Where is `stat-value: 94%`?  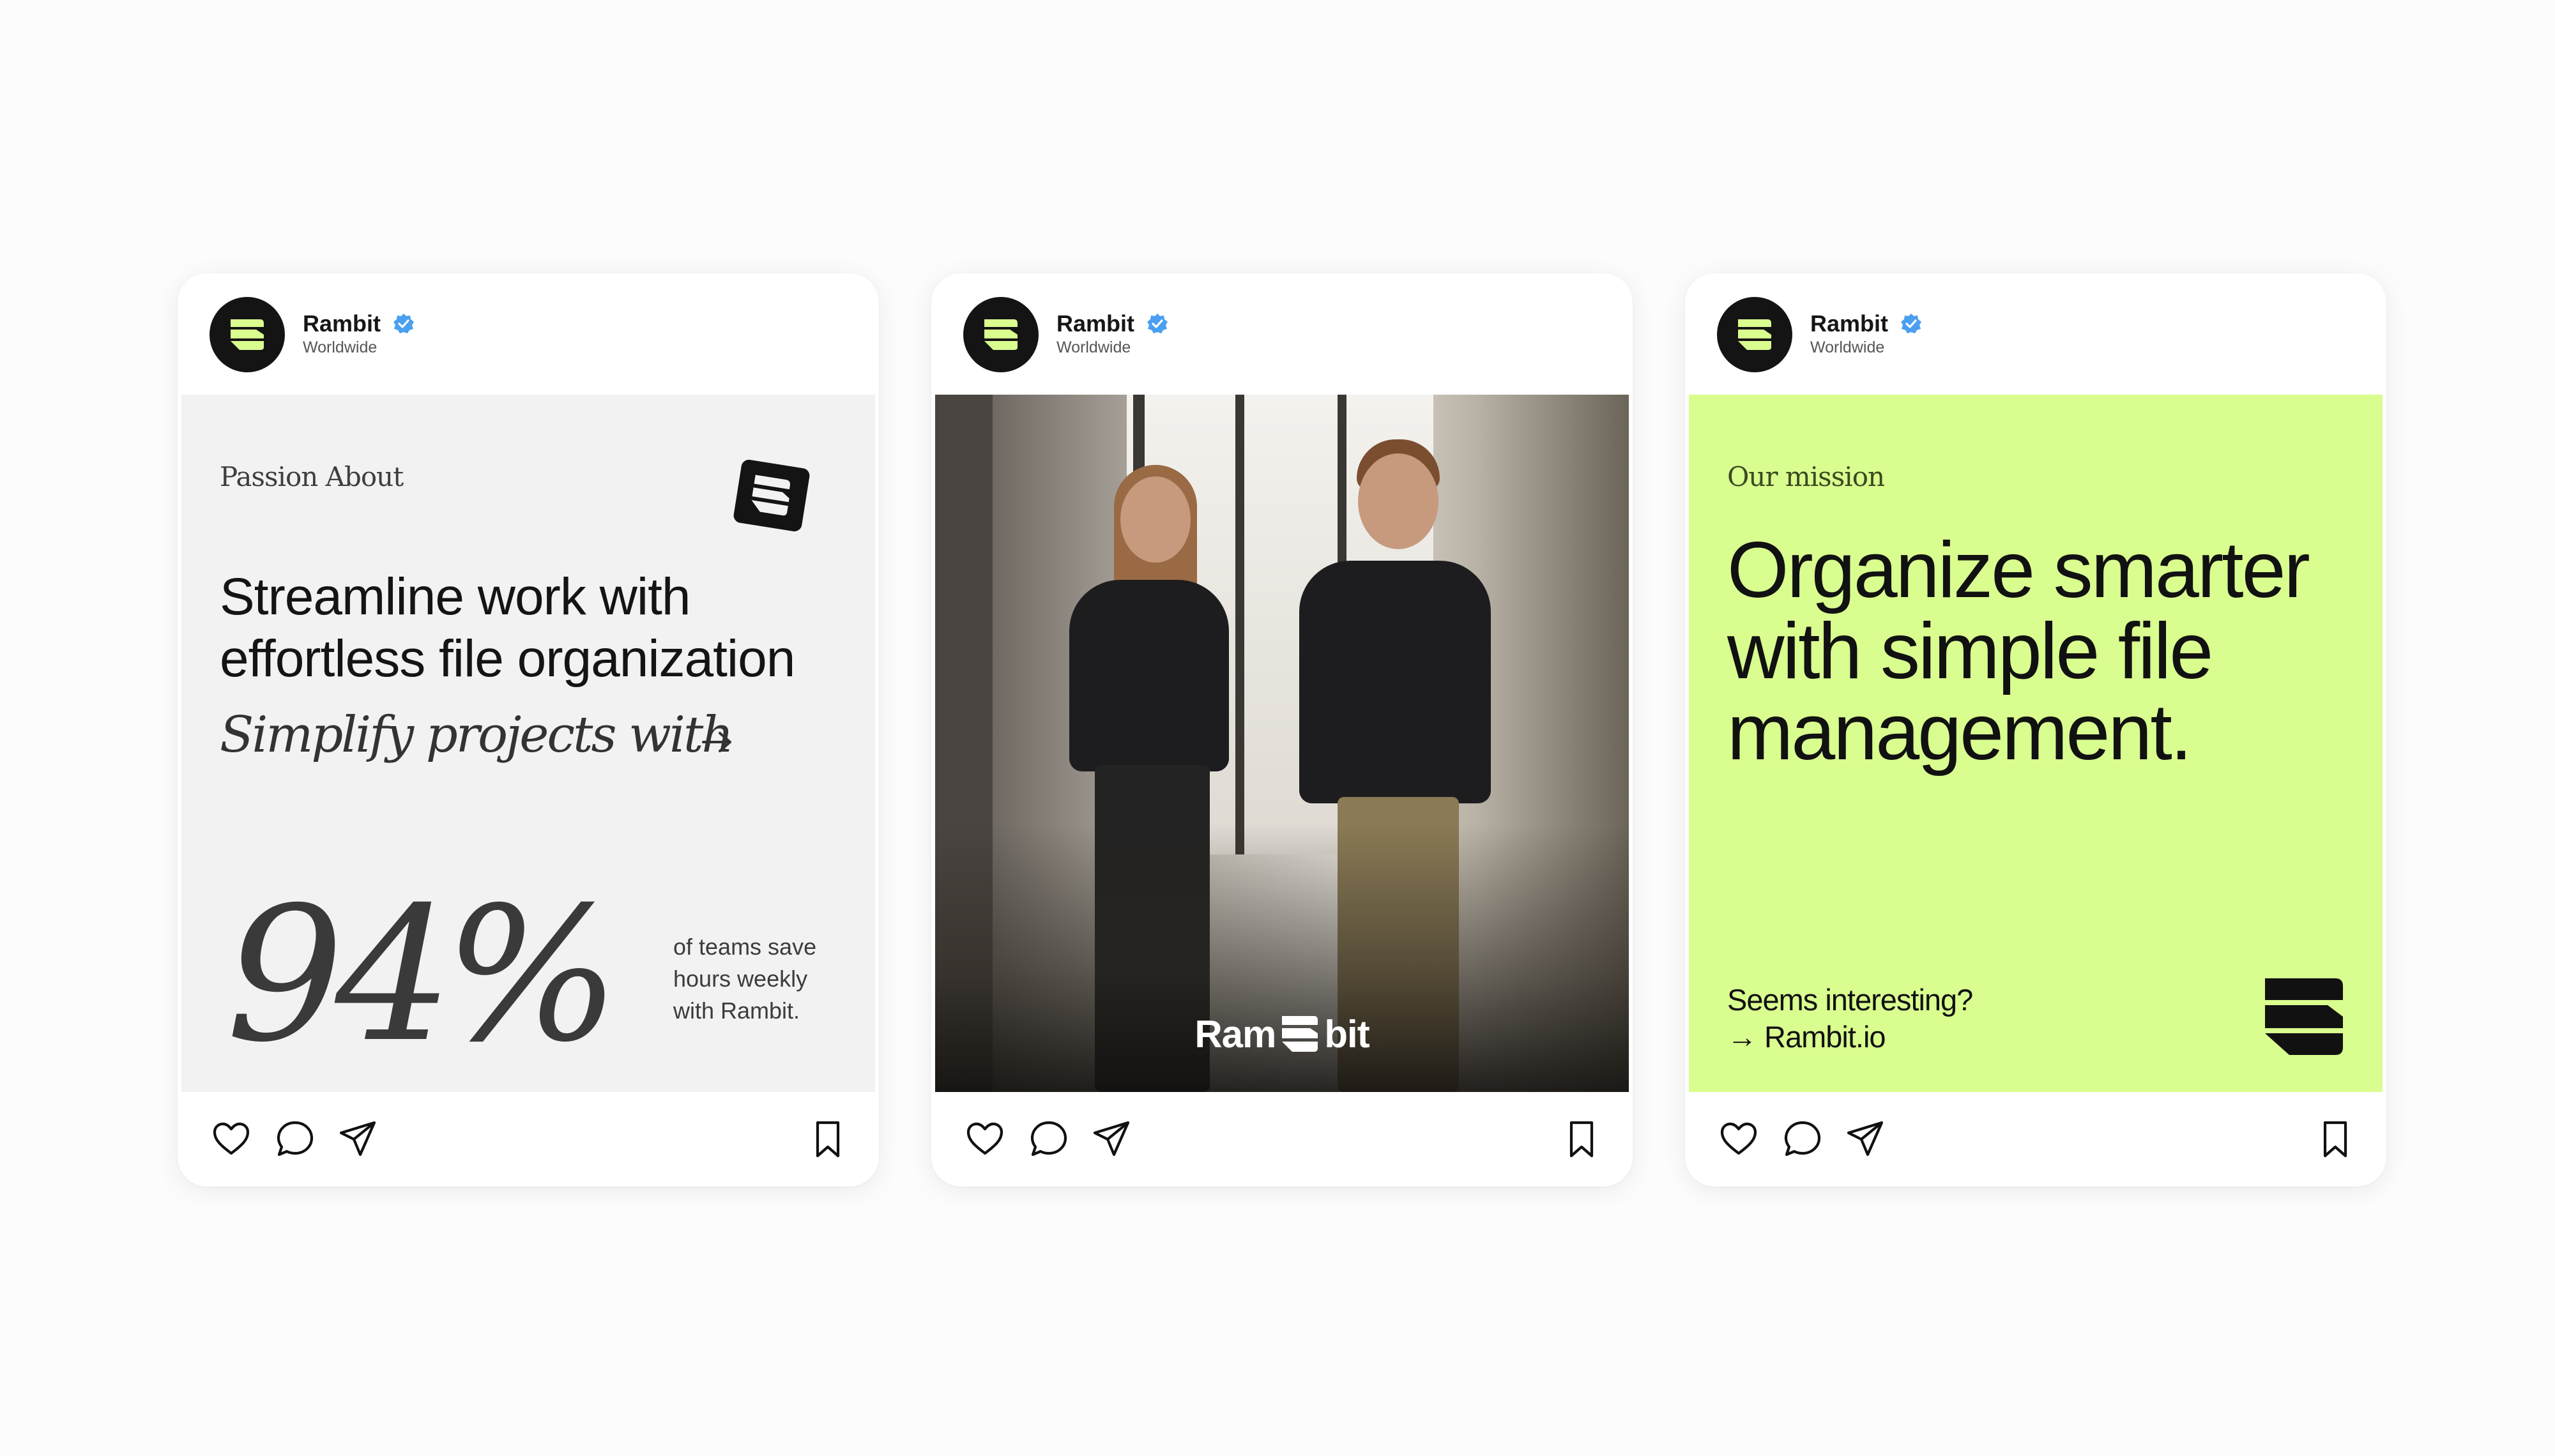
stat-value: 94% is located at coordinates (423, 975).